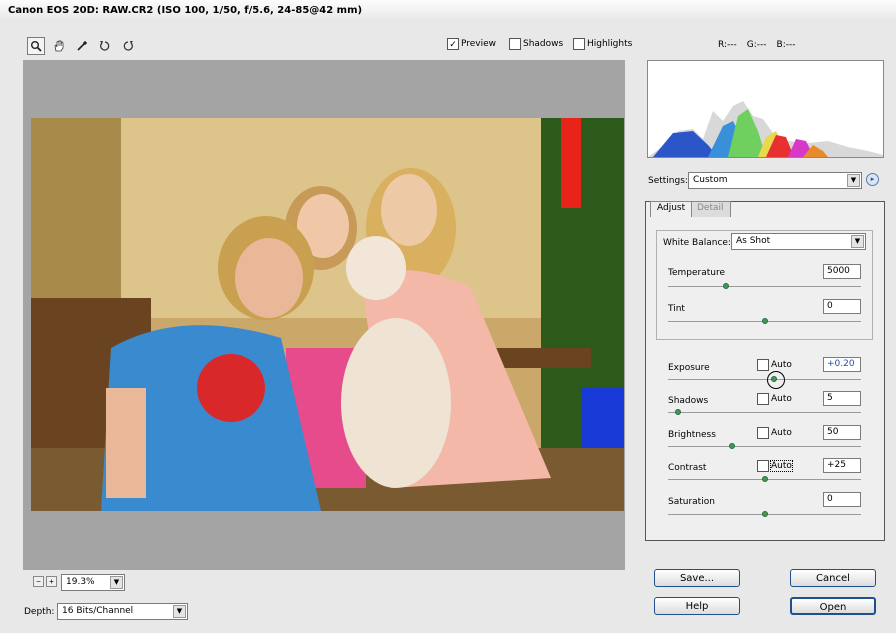 The image size is (896, 633). I want to click on shadows-control-label: Shadows, so click(688, 401).